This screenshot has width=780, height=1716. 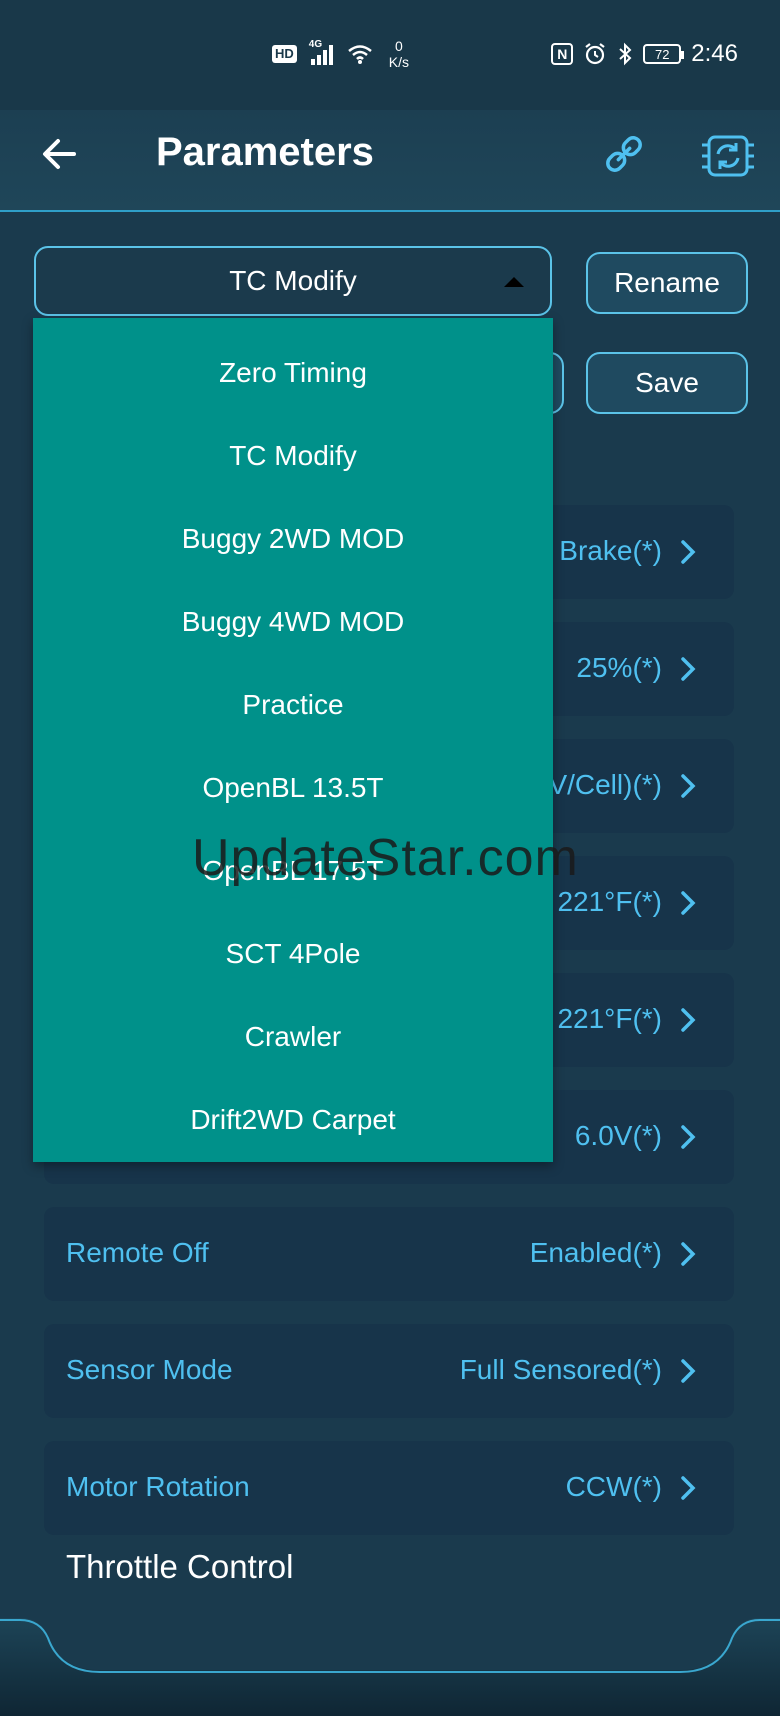 I want to click on setting-value: V/Cell)(*), so click(x=605, y=784).